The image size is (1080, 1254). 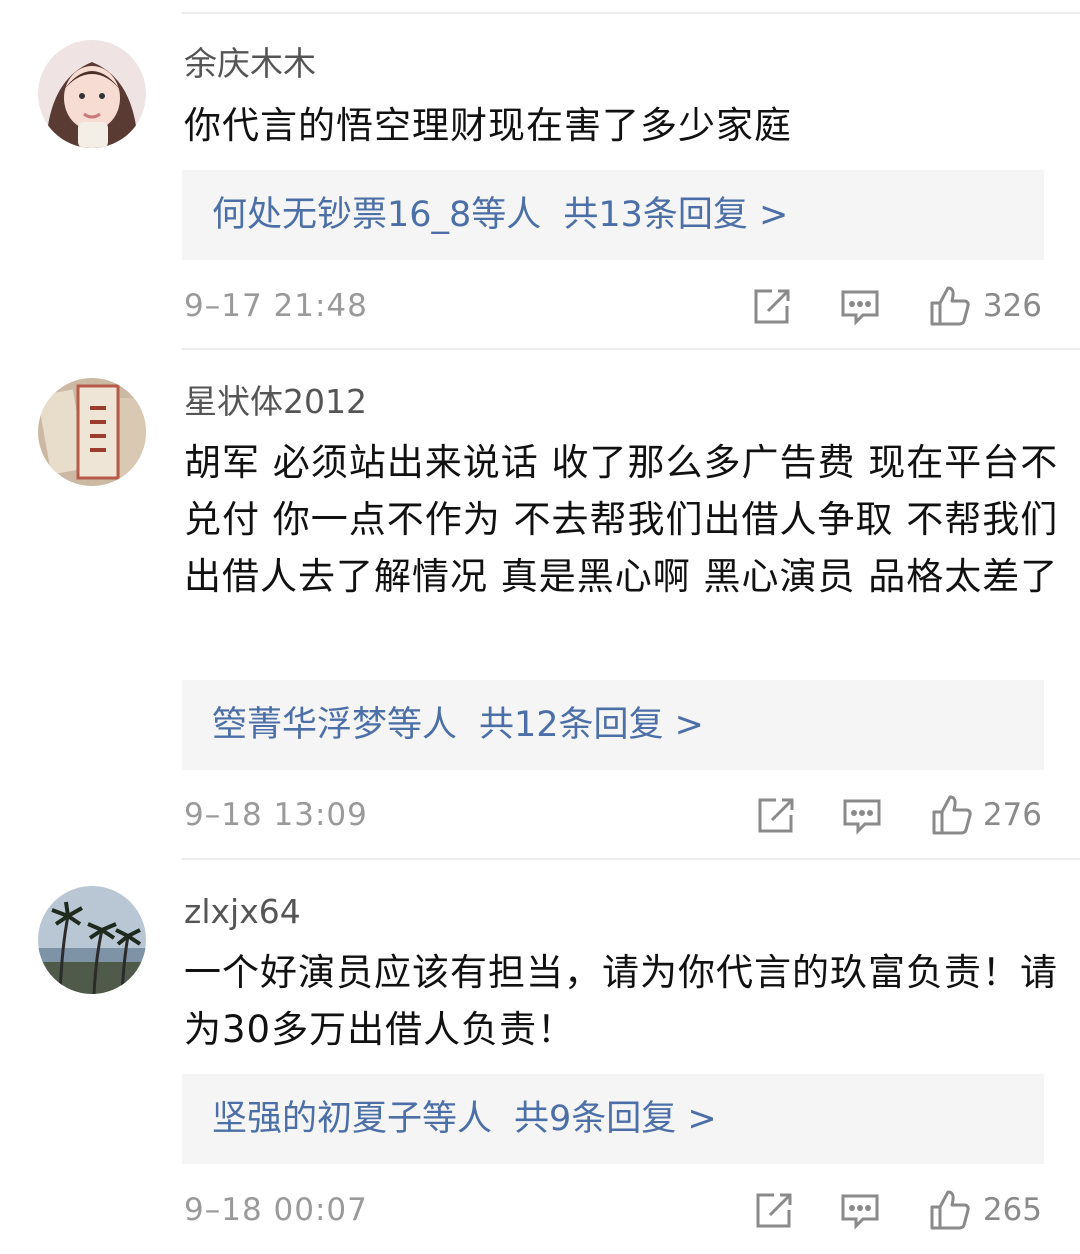 What do you see at coordinates (275, 402) in the screenshot?
I see `username: 星状体2012` at bounding box center [275, 402].